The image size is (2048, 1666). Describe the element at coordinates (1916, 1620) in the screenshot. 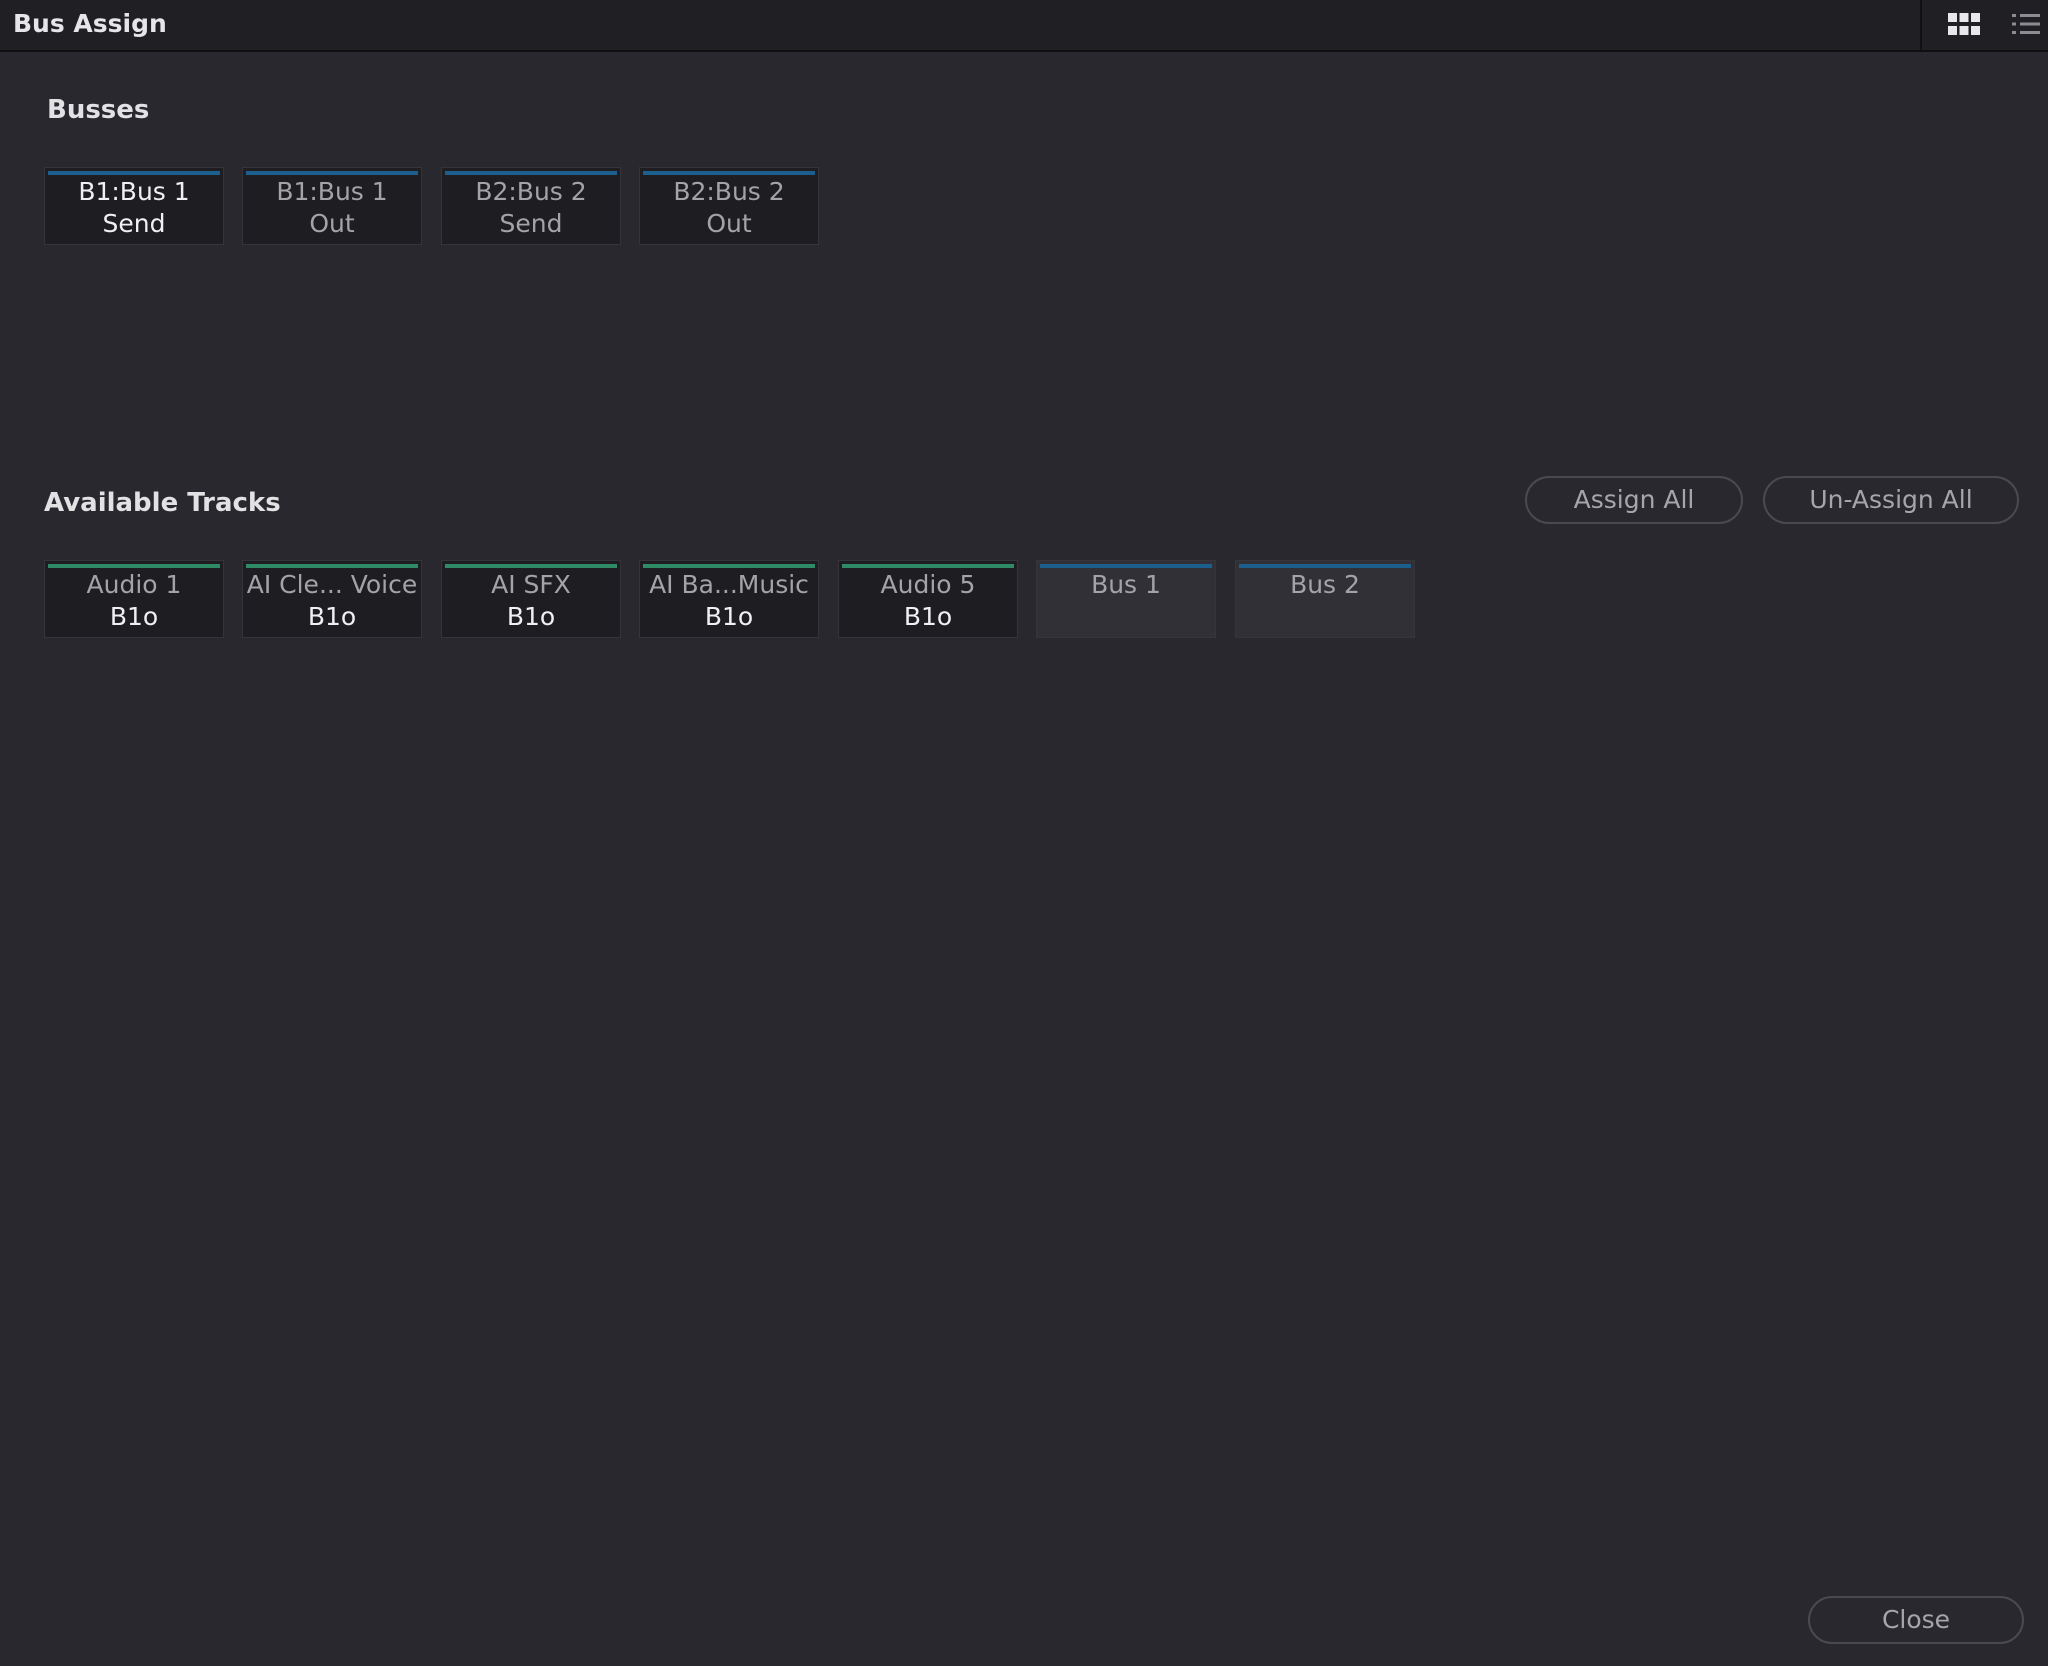

I see `close-button: Close` at that location.